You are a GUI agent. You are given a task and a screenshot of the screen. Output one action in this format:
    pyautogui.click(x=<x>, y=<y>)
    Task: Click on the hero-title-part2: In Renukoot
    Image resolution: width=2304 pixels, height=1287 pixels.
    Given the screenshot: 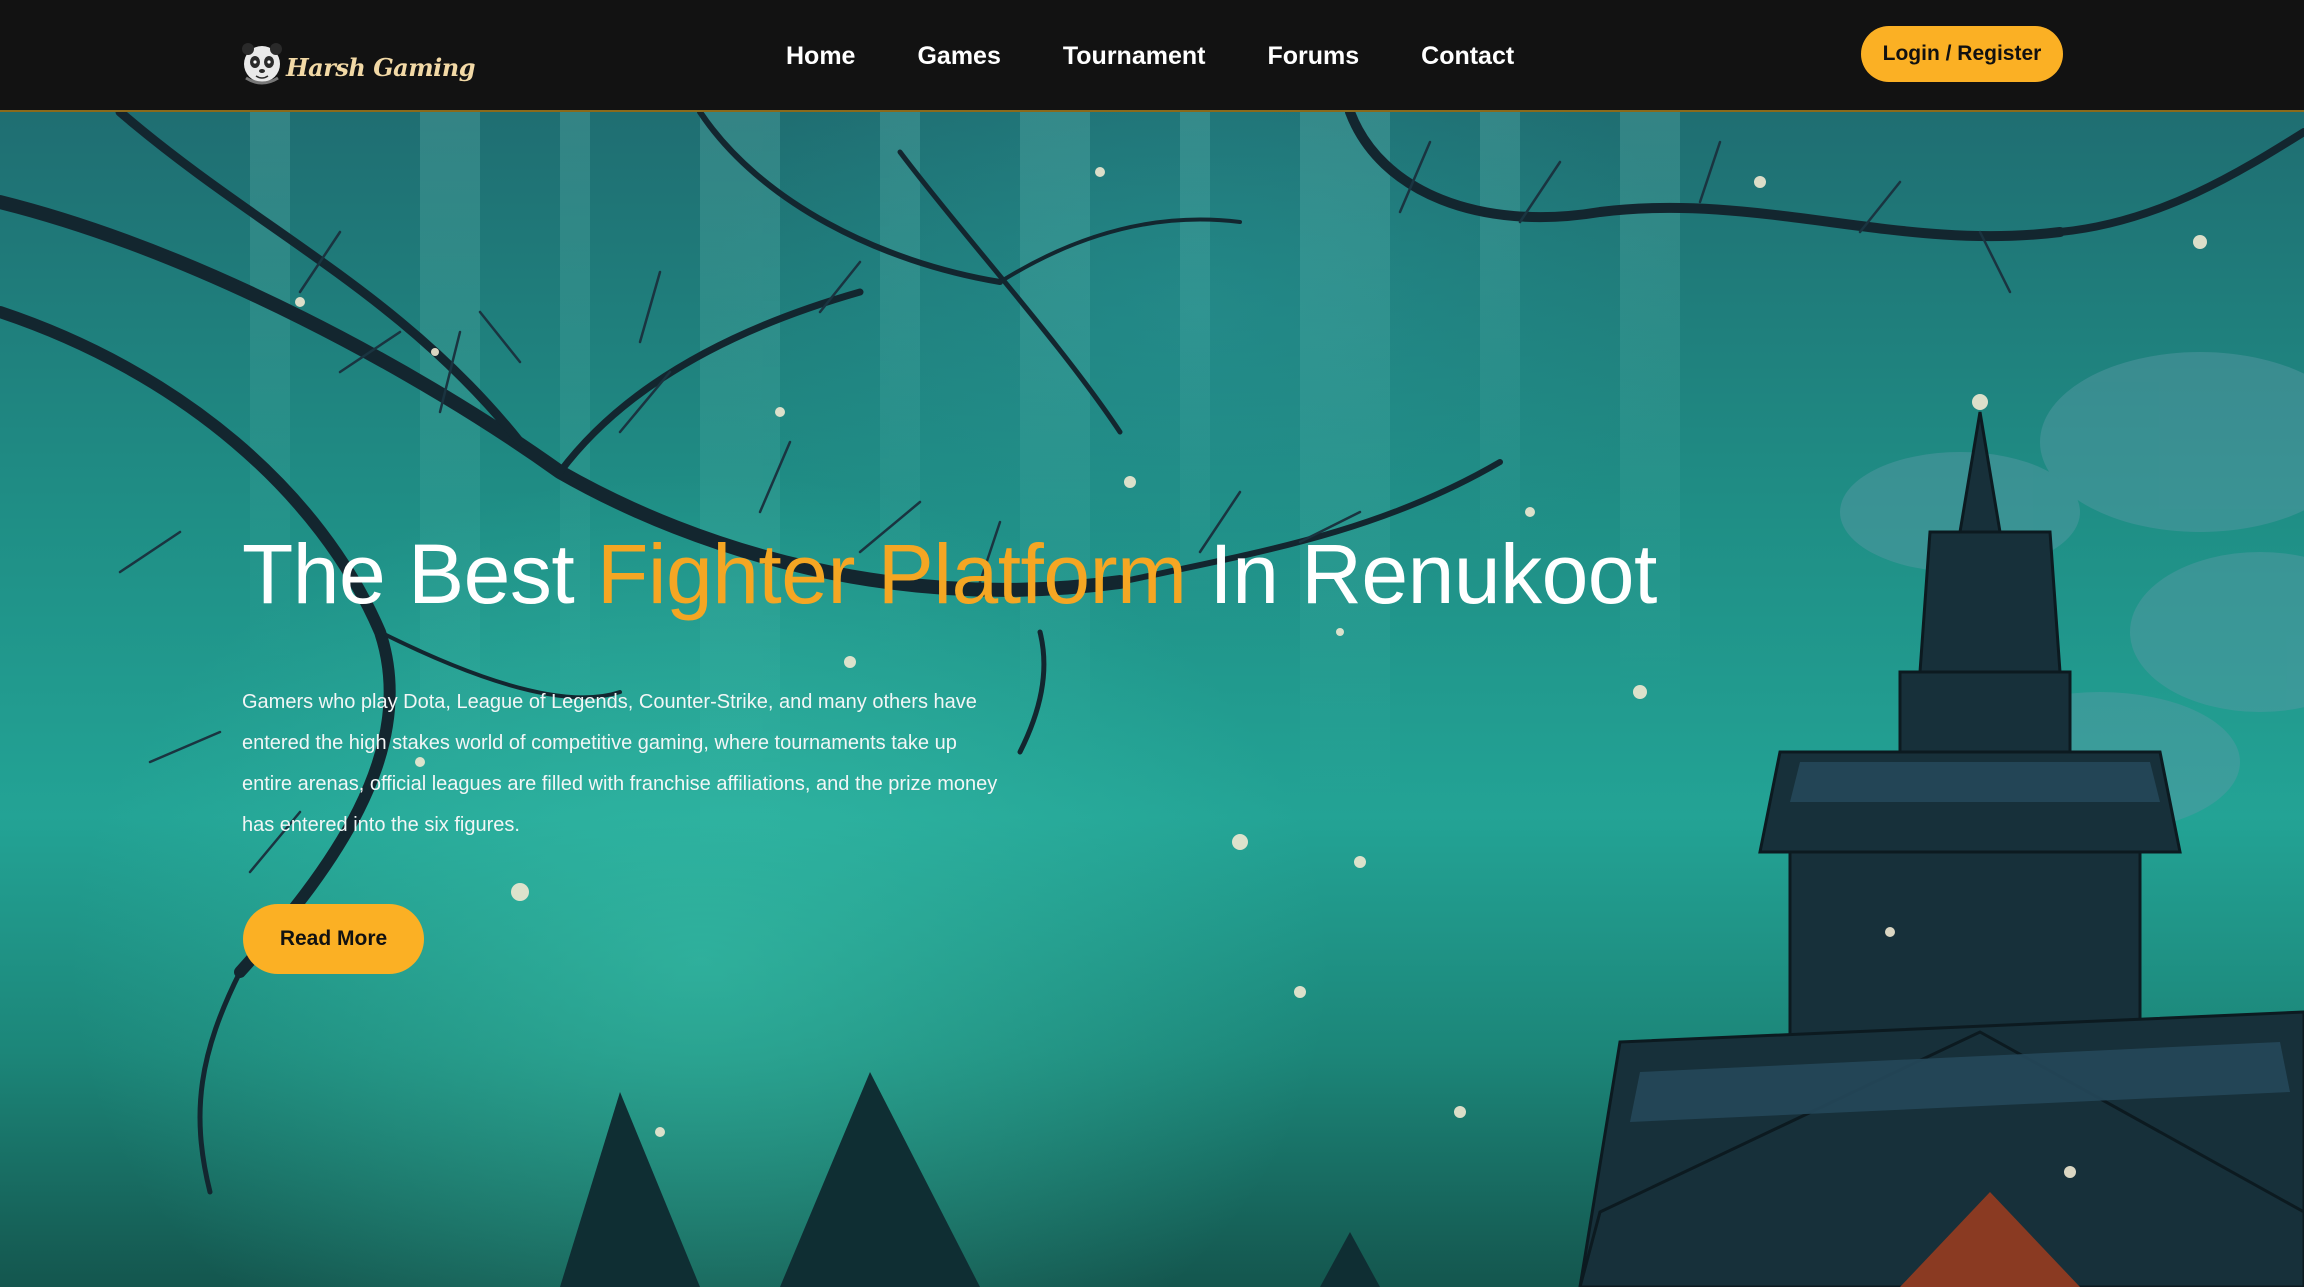 What is the action you would take?
    pyautogui.click(x=1421, y=574)
    